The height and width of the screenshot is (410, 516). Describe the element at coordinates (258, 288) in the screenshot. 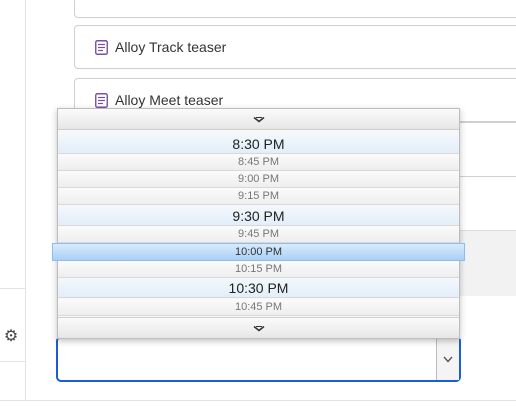

I see `time-option: 10:30 PM` at that location.